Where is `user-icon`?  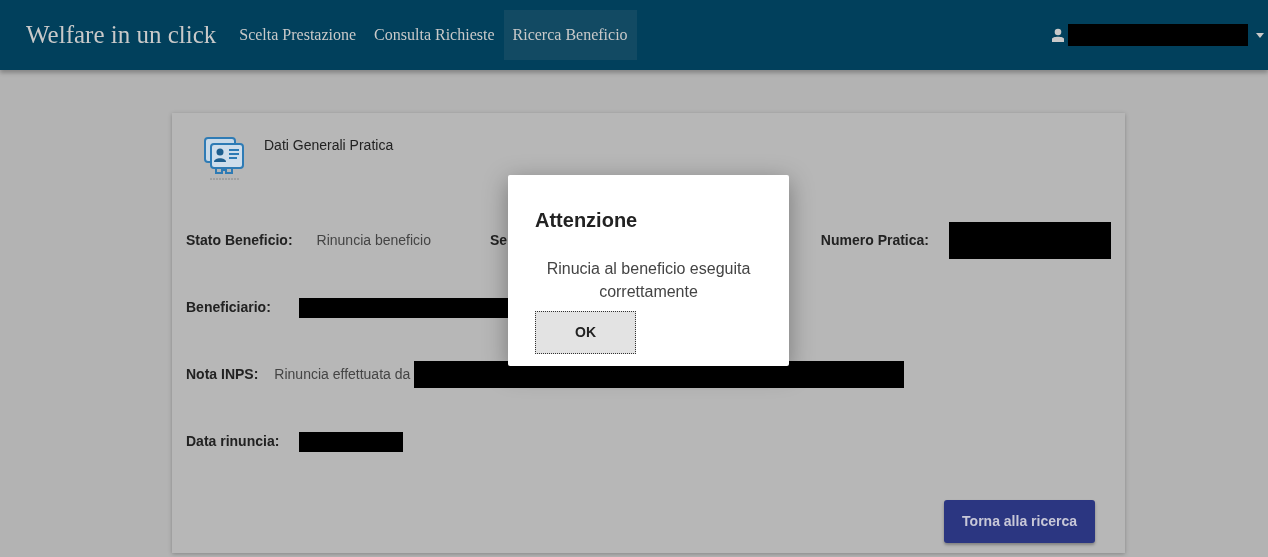 user-icon is located at coordinates (1058, 35).